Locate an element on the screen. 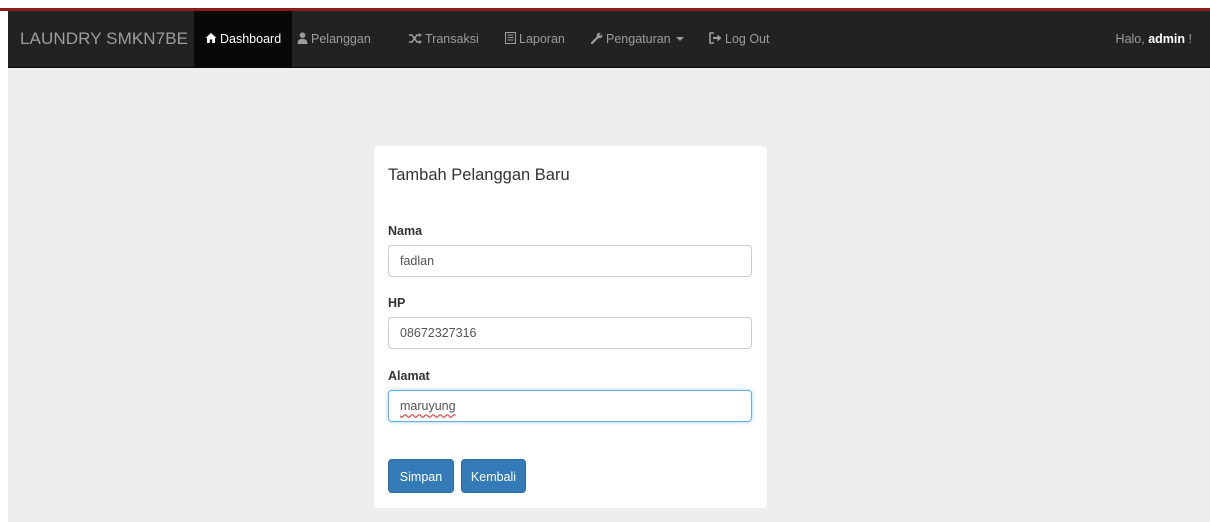  user-greeting: Halo, admin ! is located at coordinates (1154, 39).